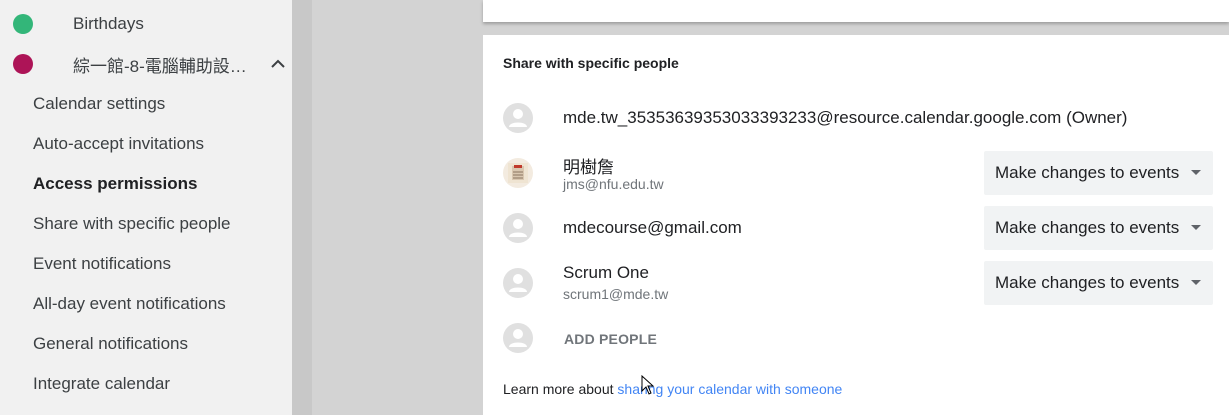 The width and height of the screenshot is (1229, 415). I want to click on sidebar-item-calendar-settings: Calendar settings, so click(99, 104).